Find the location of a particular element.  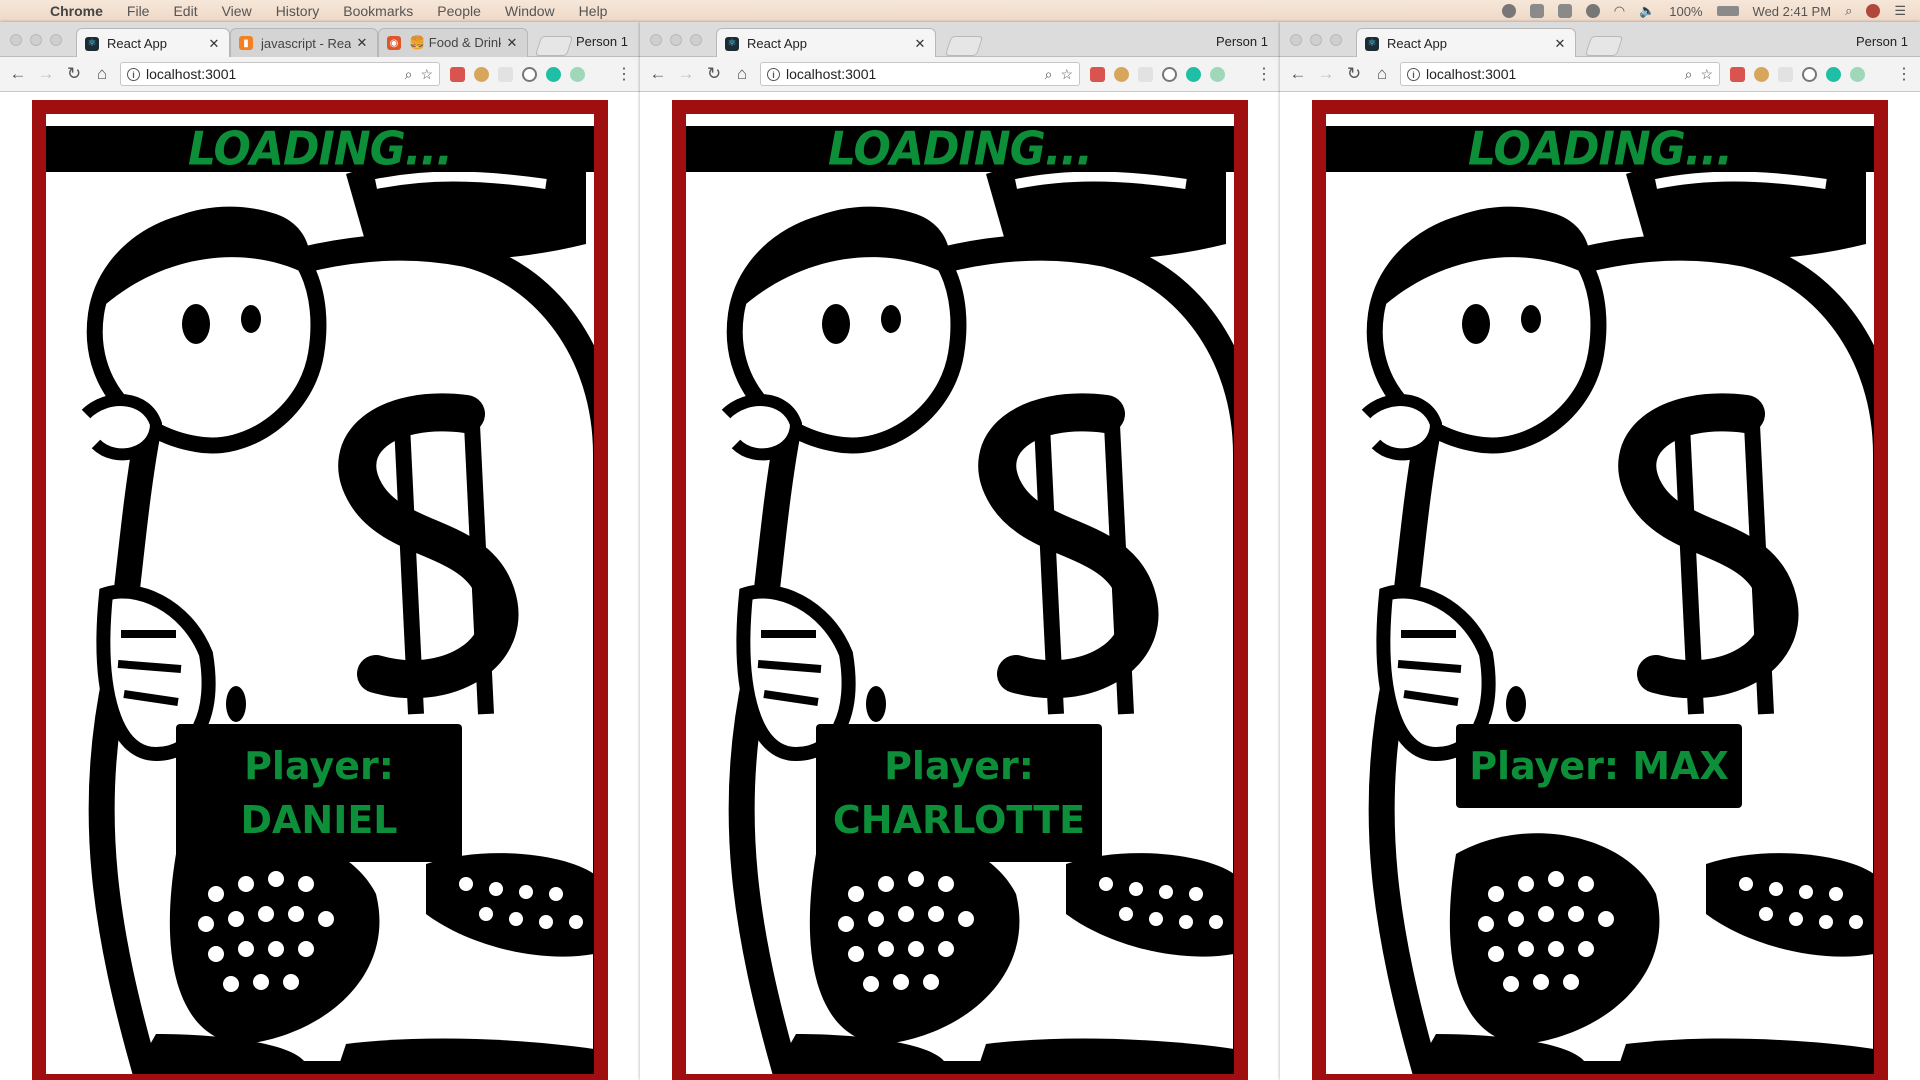

airplay-icon is located at coordinates (1564, 11).